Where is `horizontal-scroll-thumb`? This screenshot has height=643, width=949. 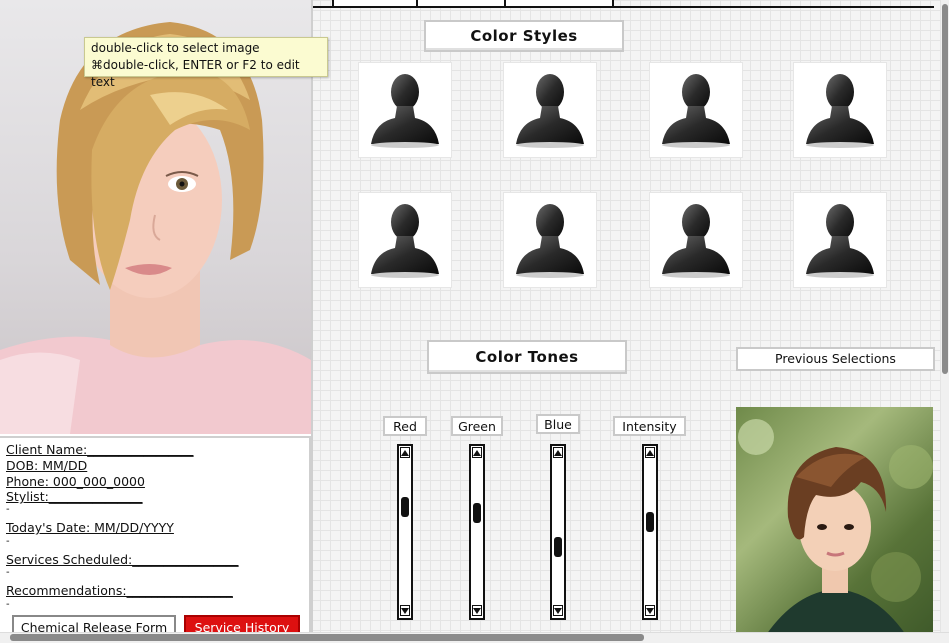
horizontal-scroll-thumb is located at coordinates (327, 637).